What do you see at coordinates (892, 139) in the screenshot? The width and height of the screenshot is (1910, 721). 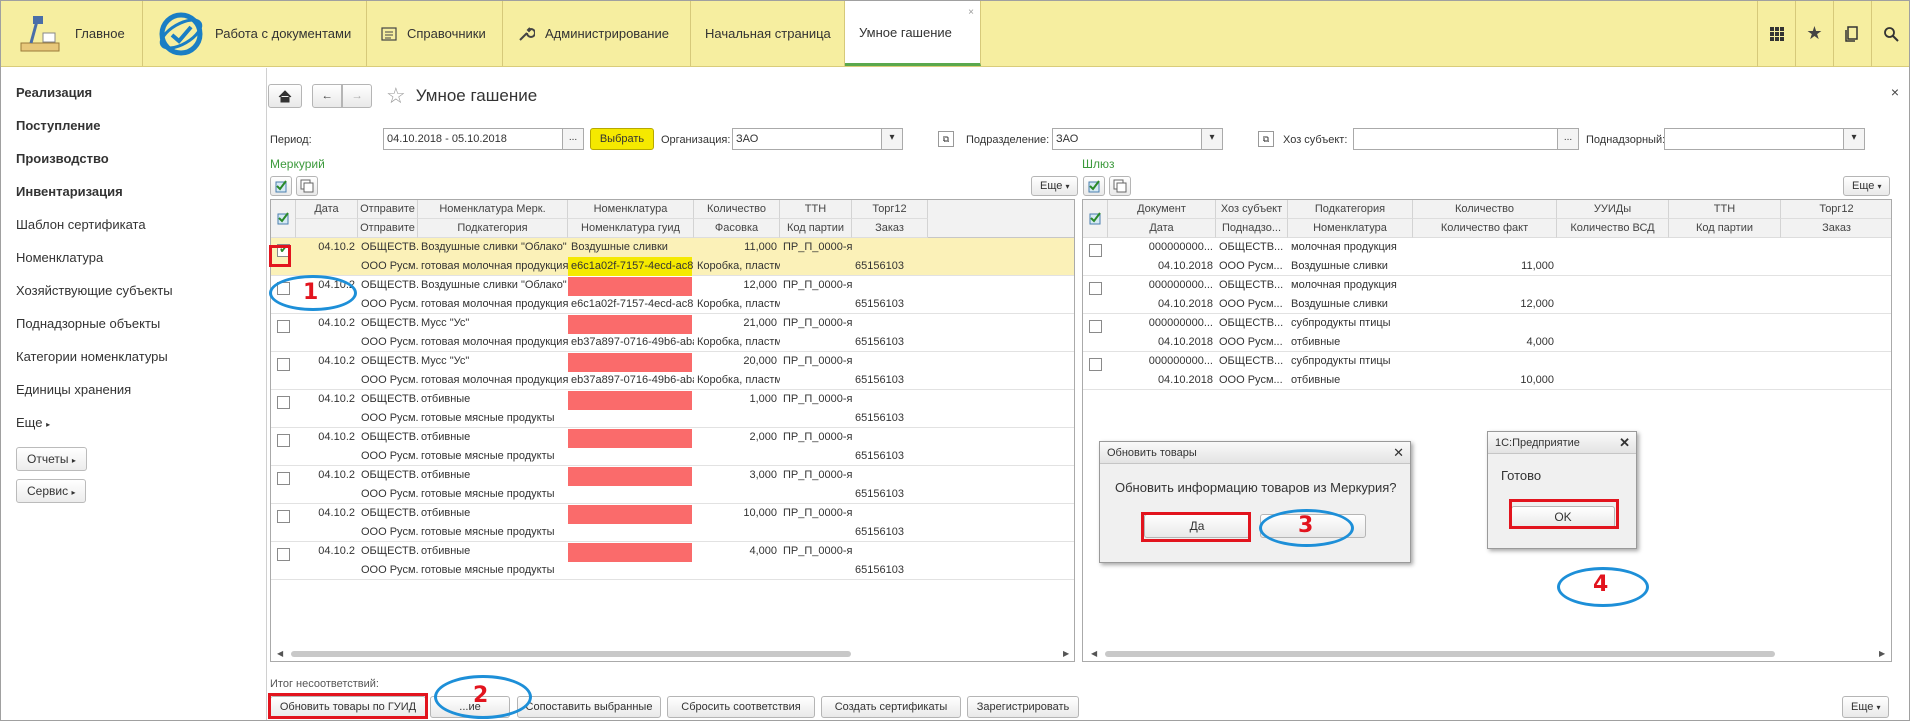 I see `organization-dropdown-icon: ▾` at bounding box center [892, 139].